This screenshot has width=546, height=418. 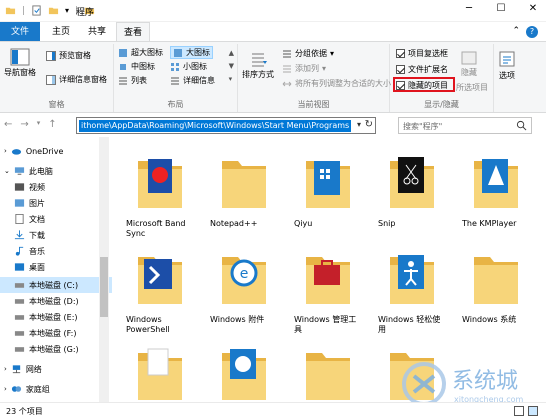 I want to click on document-icon, so click(x=19, y=219).